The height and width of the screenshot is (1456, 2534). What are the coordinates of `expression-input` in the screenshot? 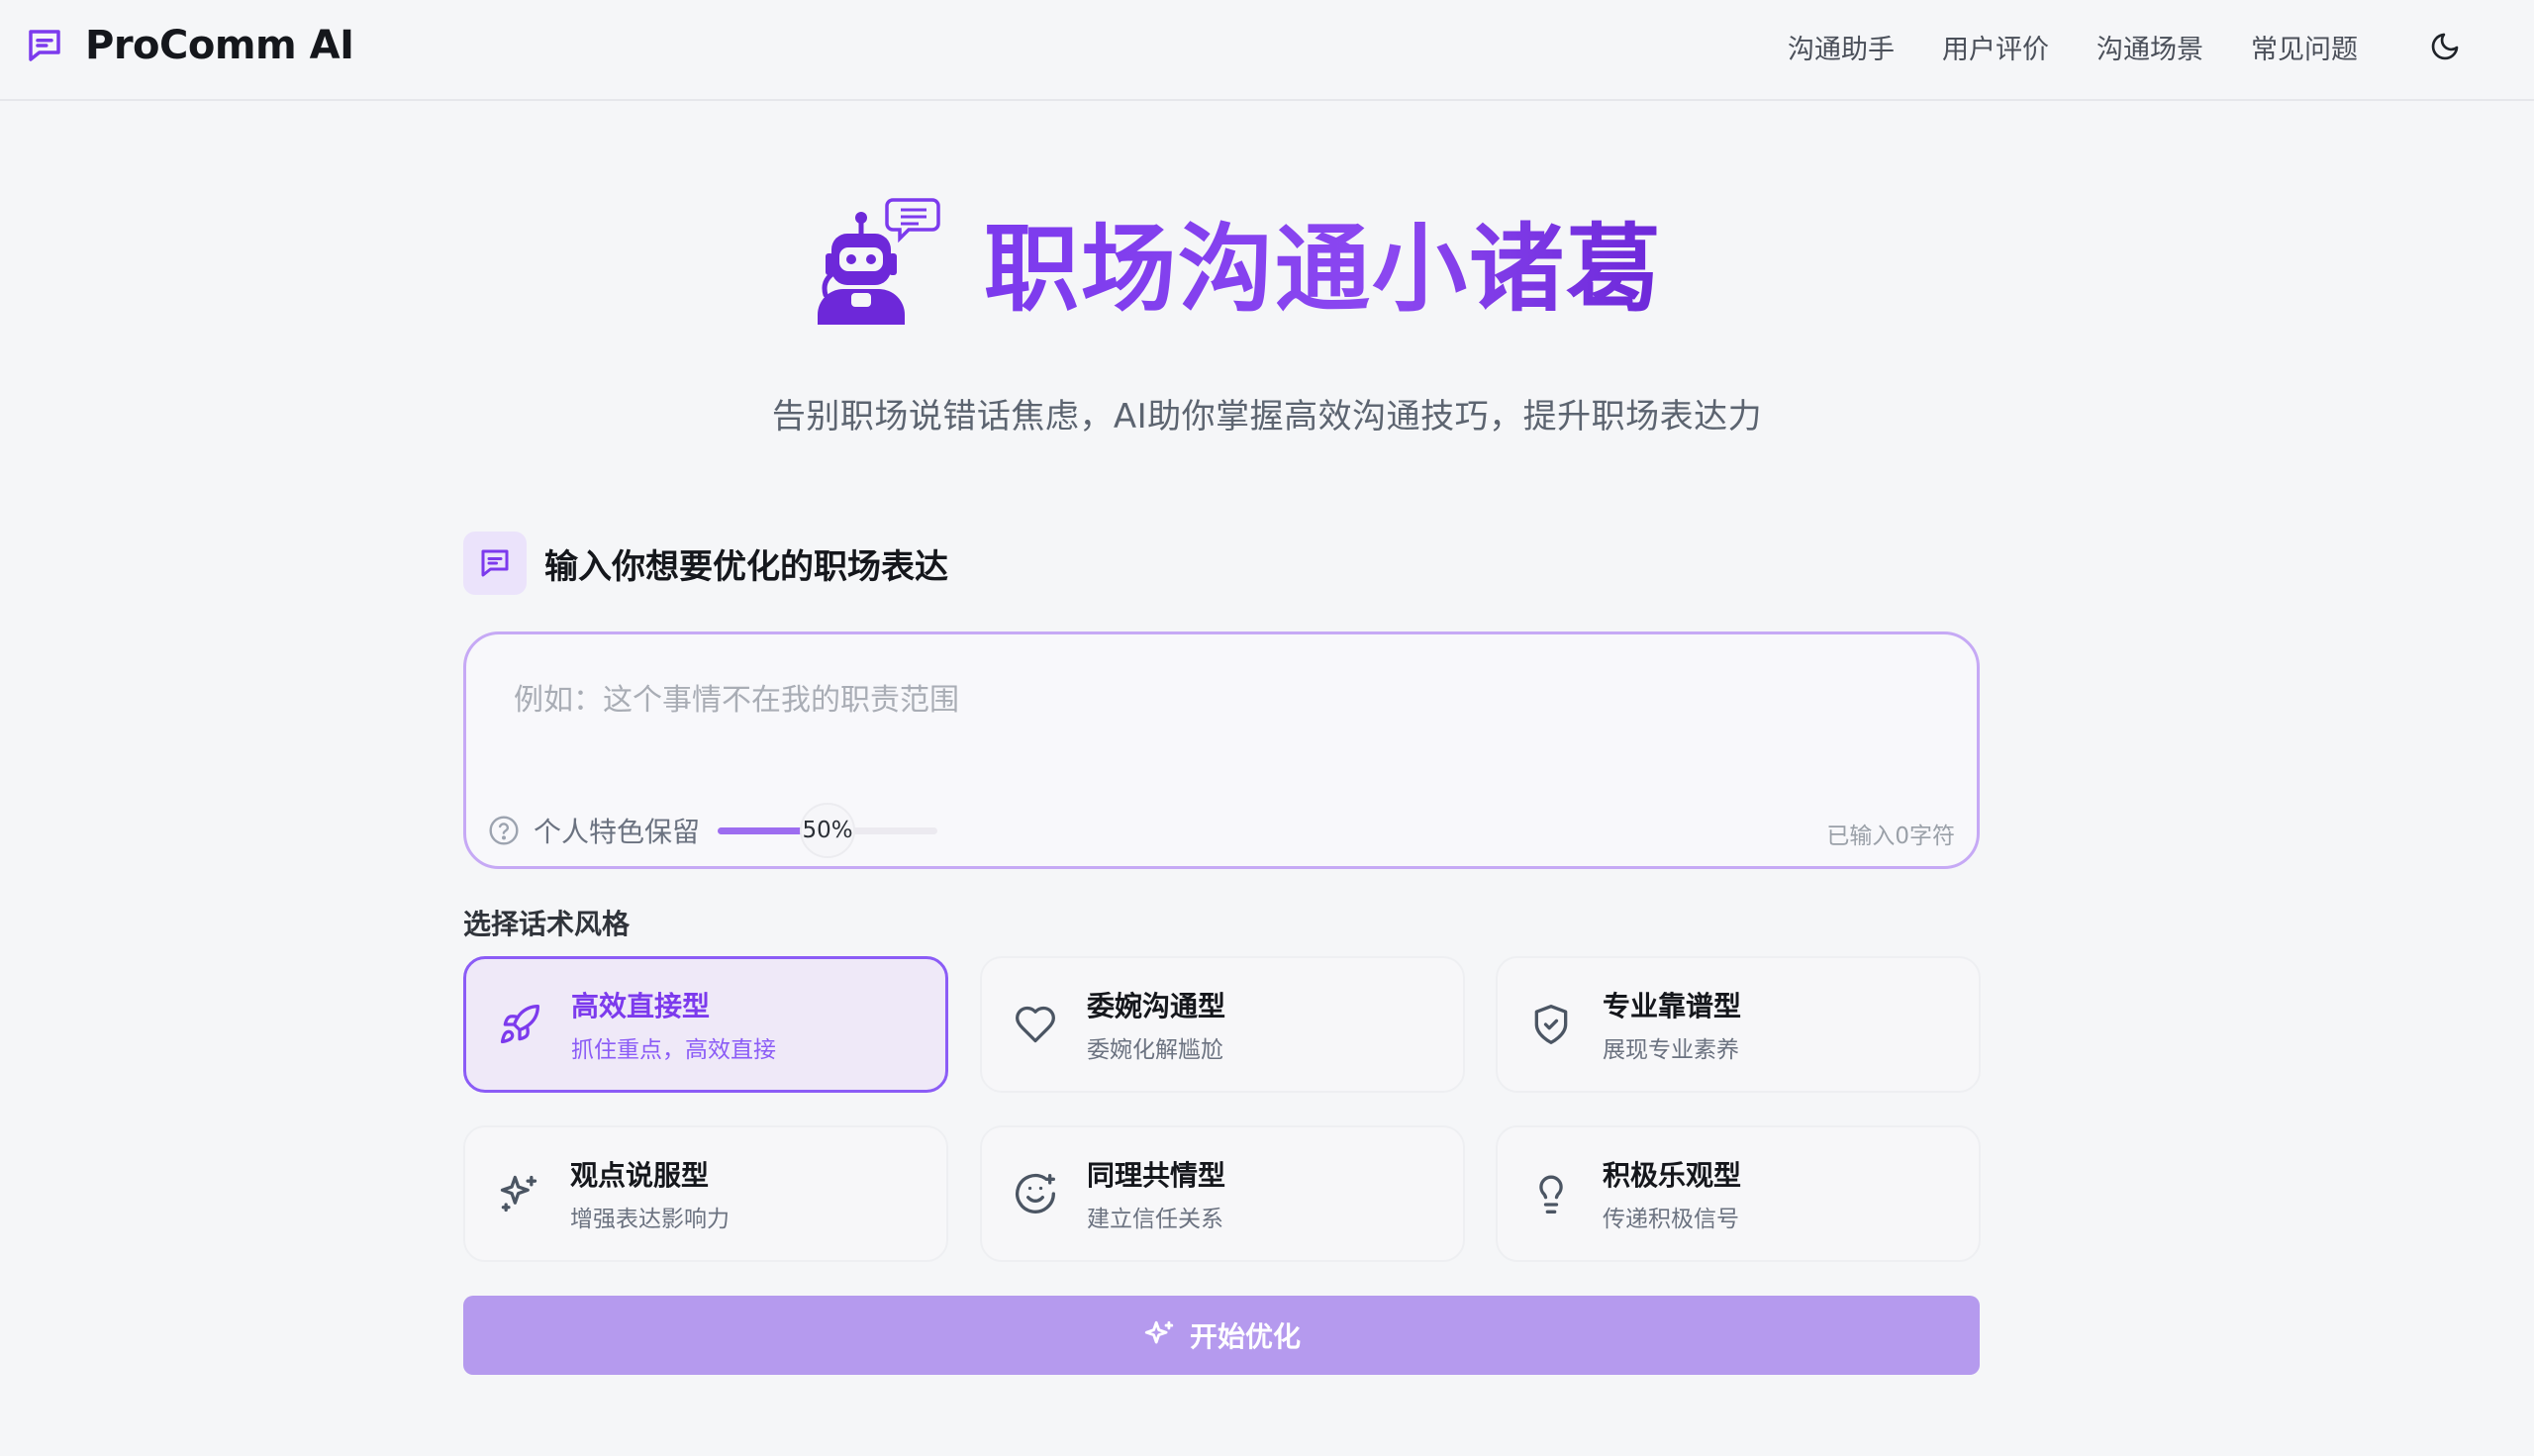 It's located at (1216, 699).